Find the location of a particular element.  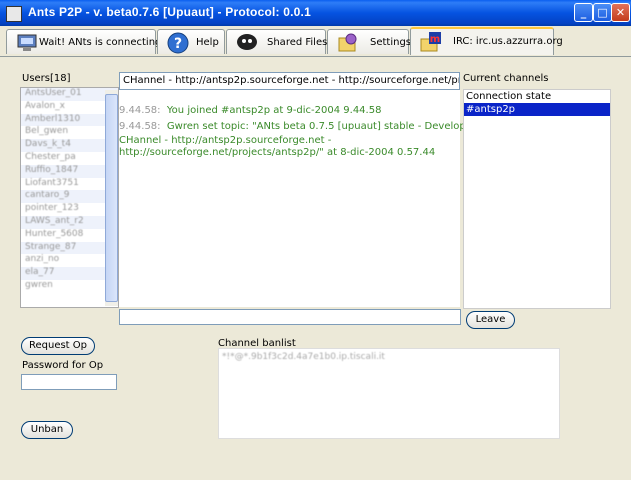

list-item: pointer_123 is located at coordinates (69, 209).